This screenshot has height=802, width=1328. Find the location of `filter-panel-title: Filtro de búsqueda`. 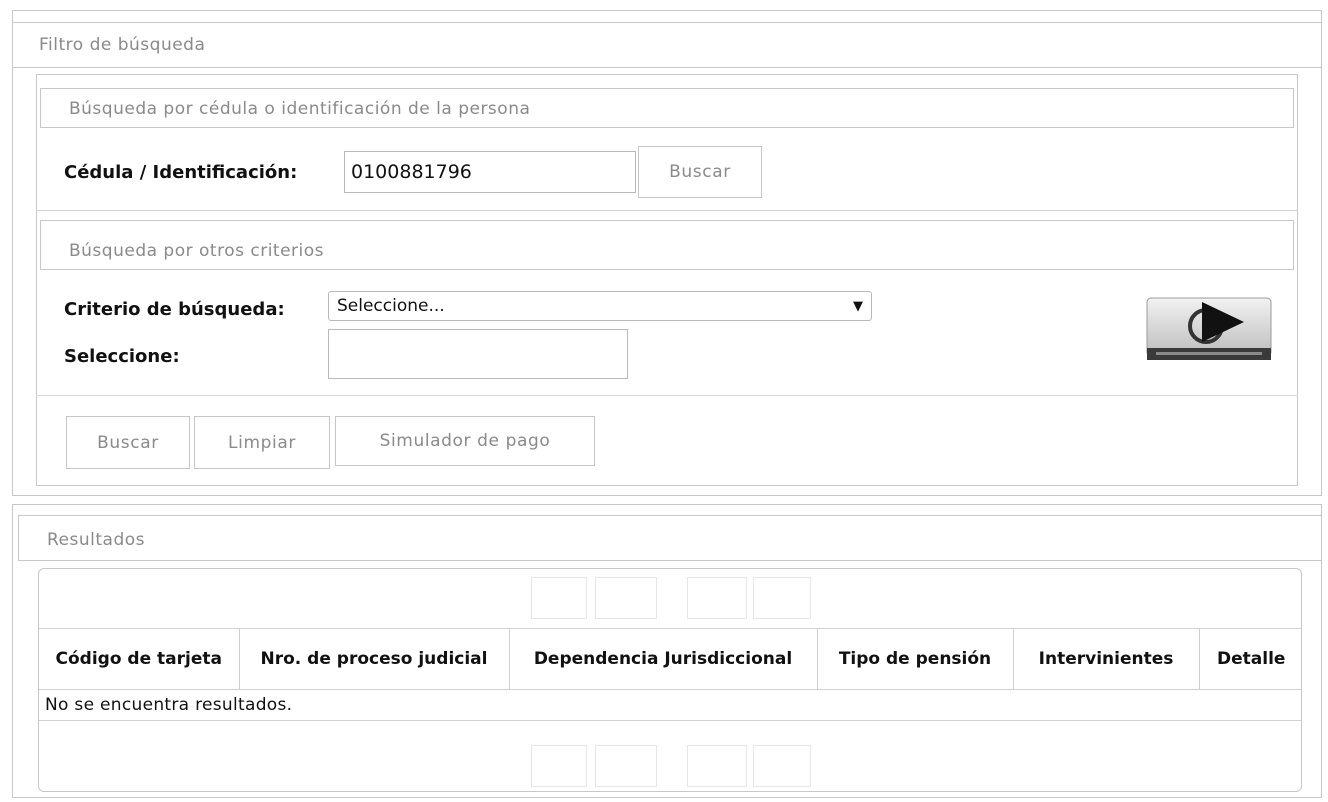

filter-panel-title: Filtro de búsqueda is located at coordinates (122, 45).